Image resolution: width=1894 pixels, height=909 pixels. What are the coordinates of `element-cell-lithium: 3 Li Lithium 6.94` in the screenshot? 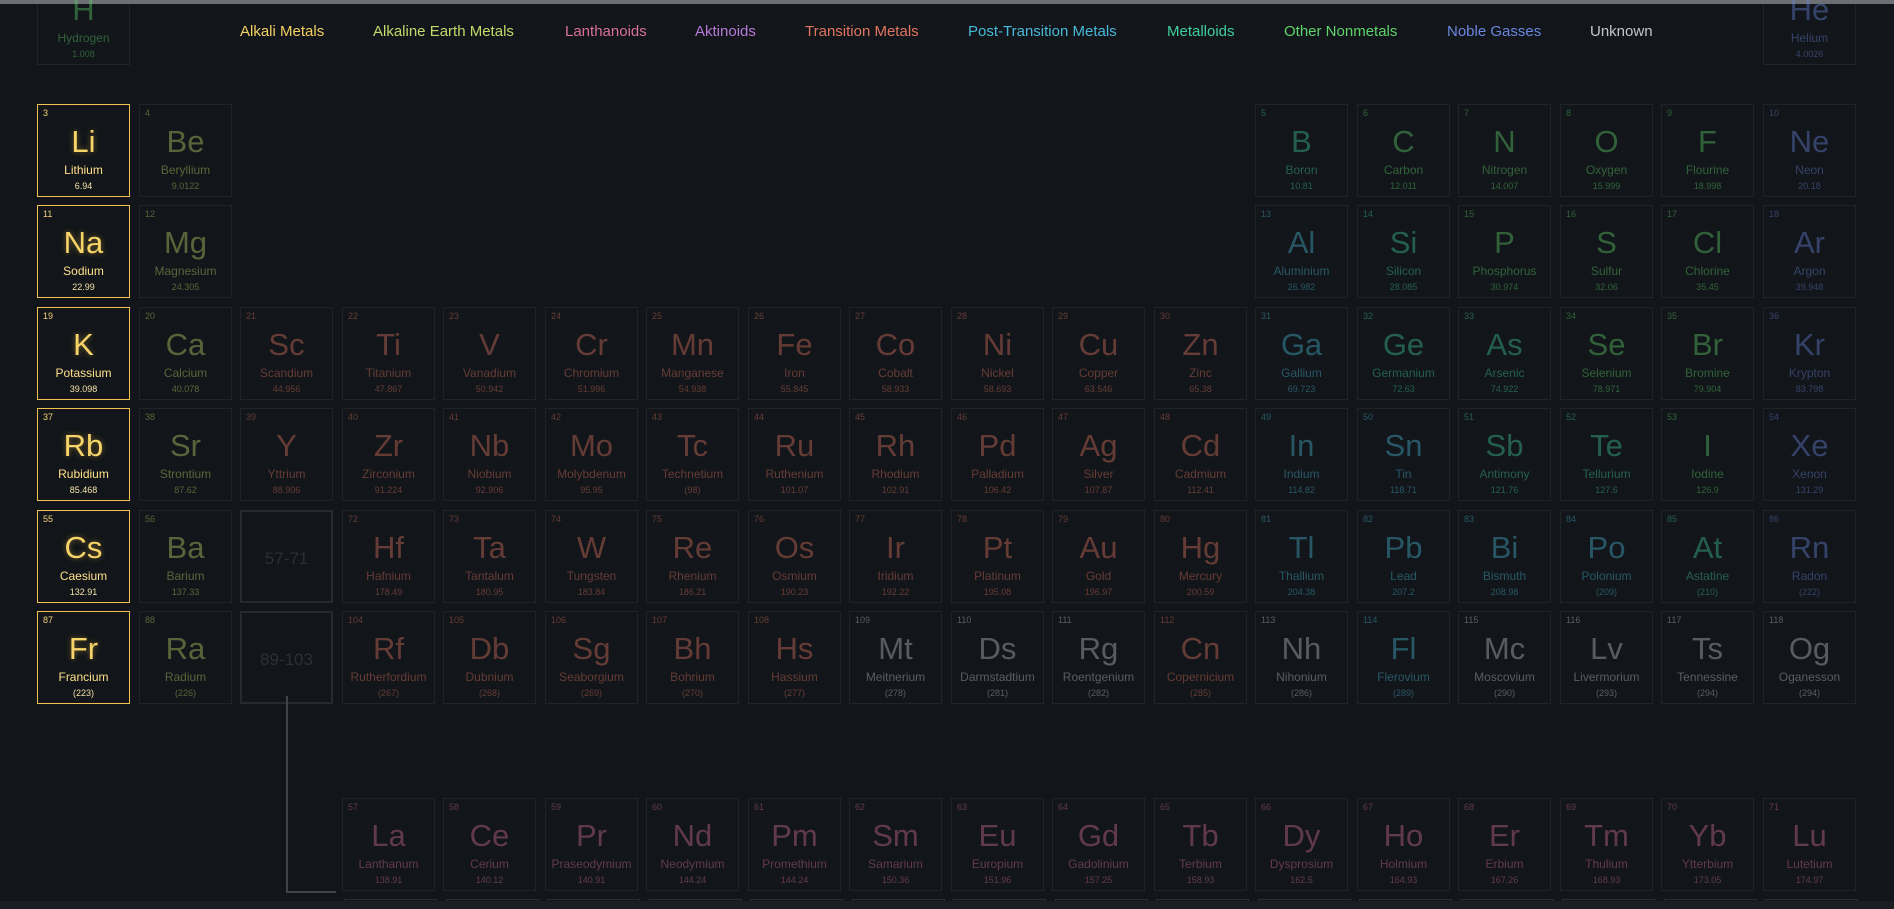 It's located at (83, 150).